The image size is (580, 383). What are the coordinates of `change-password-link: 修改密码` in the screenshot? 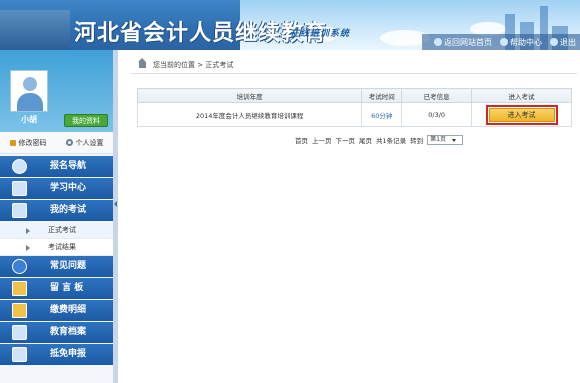 It's located at (28, 143).